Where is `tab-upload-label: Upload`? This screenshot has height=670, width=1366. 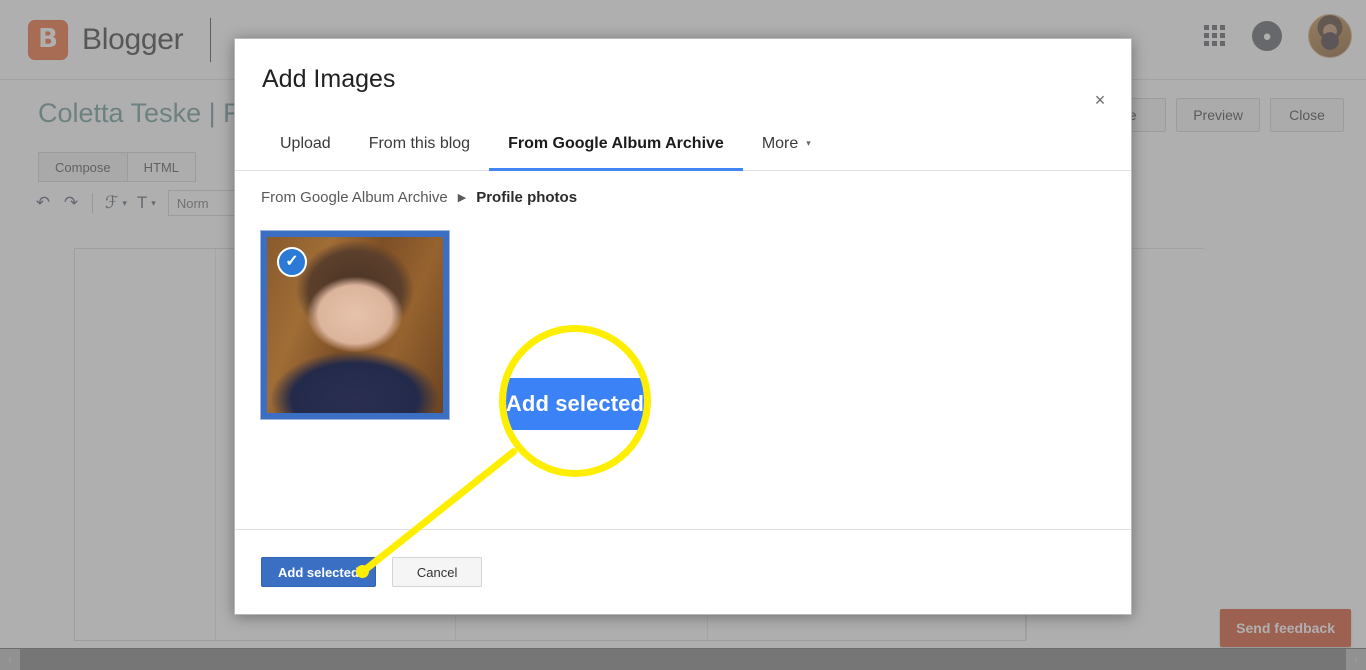 tab-upload-label: Upload is located at coordinates (305, 143).